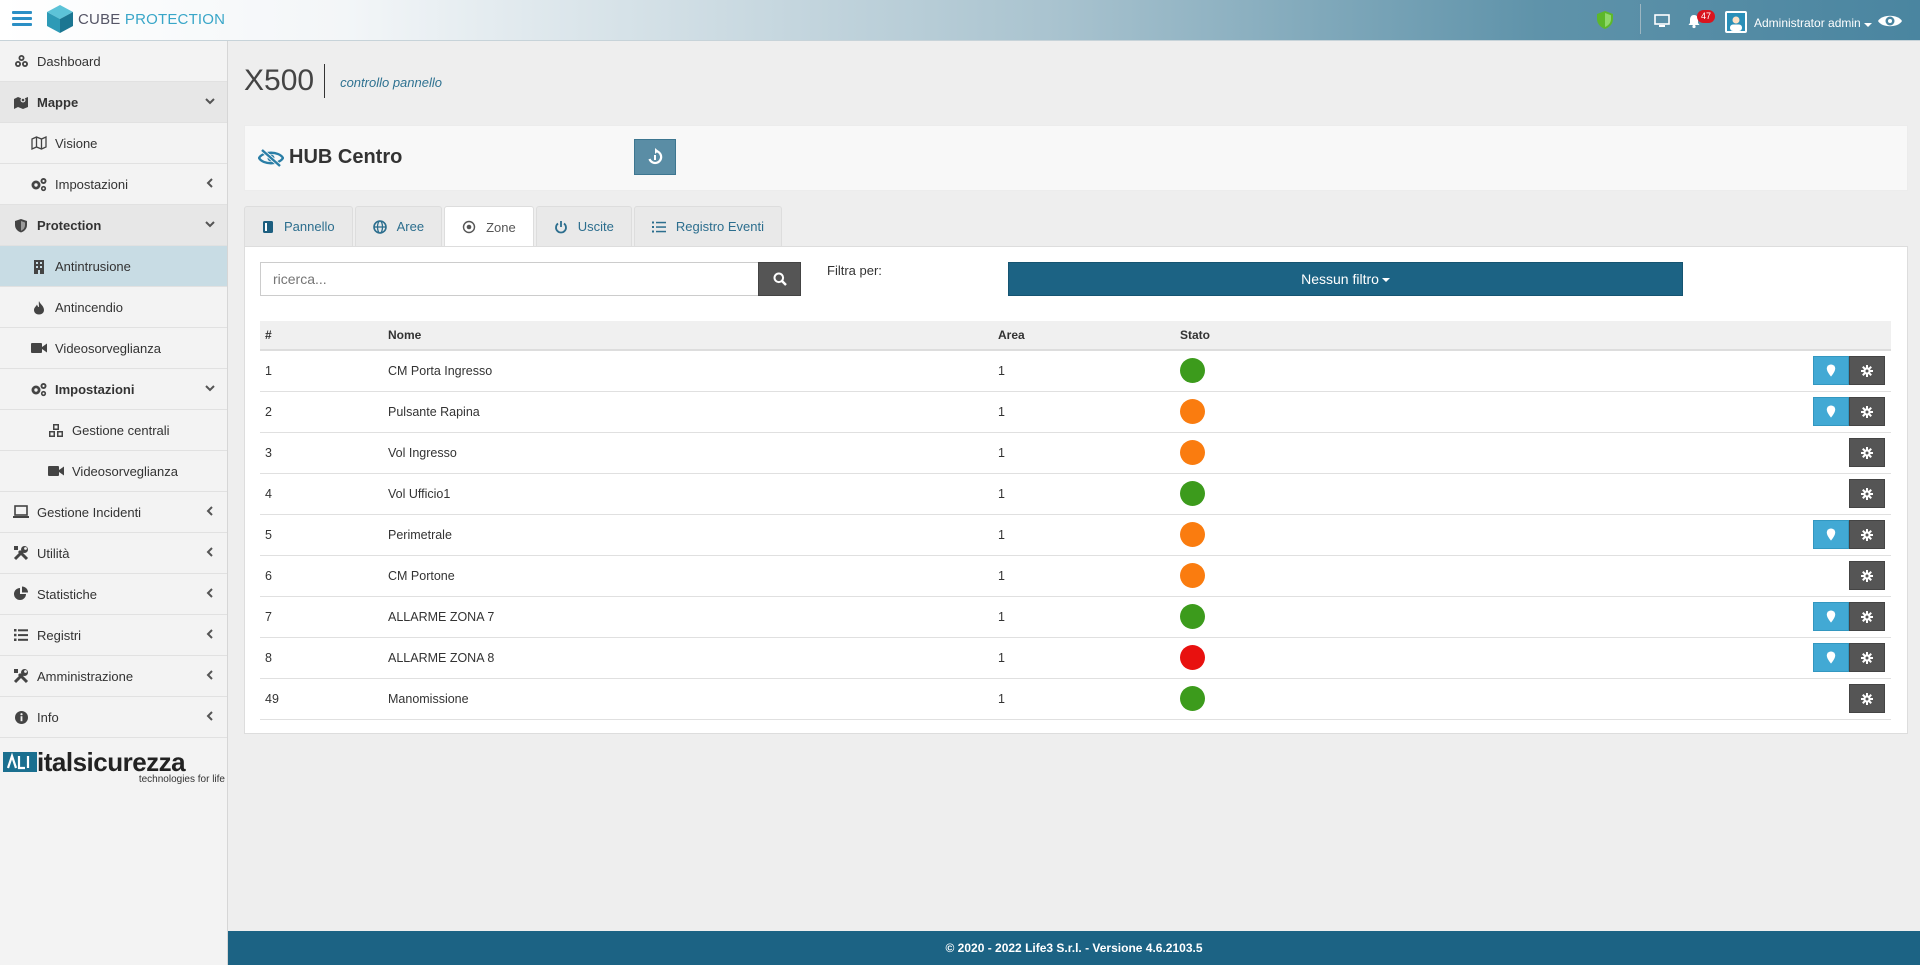 The width and height of the screenshot is (1920, 965). What do you see at coordinates (268, 575) in the screenshot?
I see `cell-number: 6` at bounding box center [268, 575].